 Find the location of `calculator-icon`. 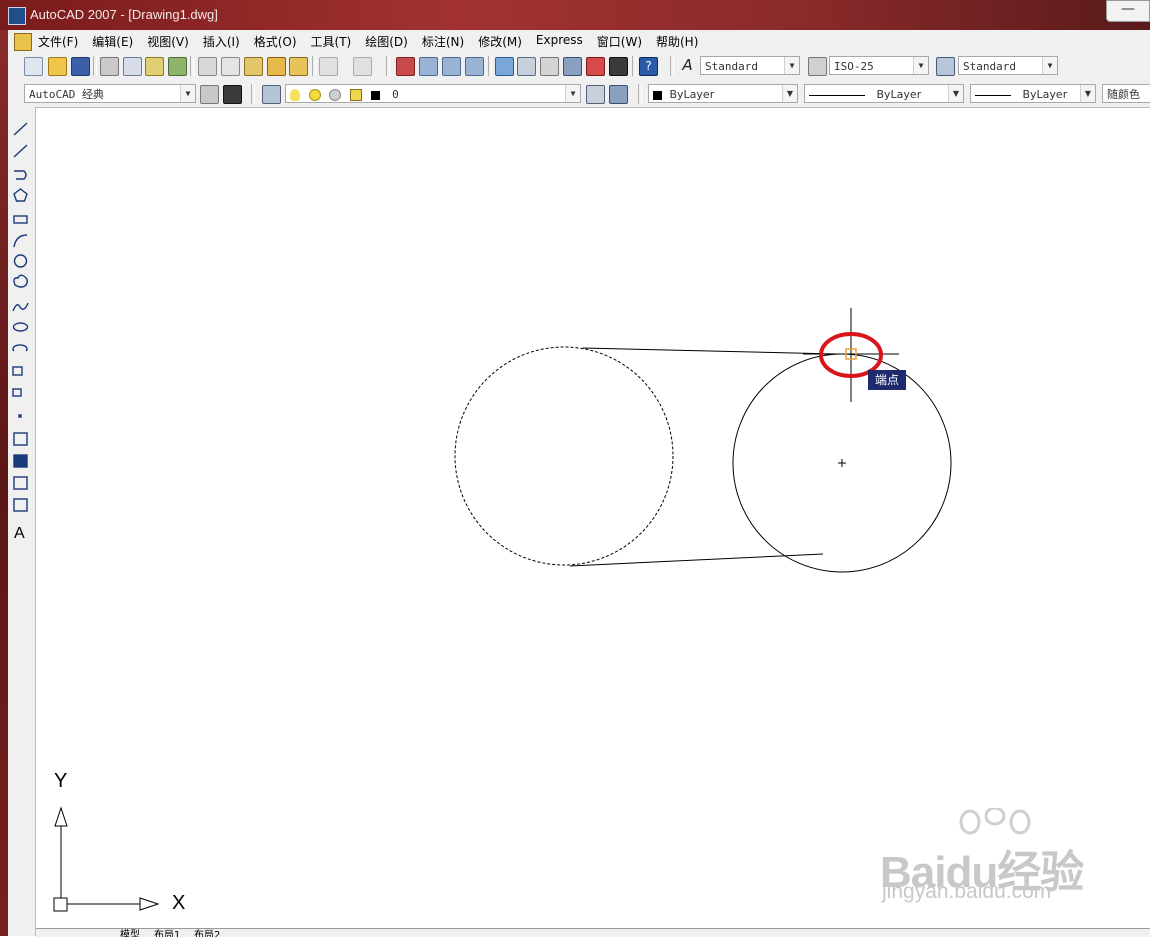

calculator-icon is located at coordinates (618, 66).